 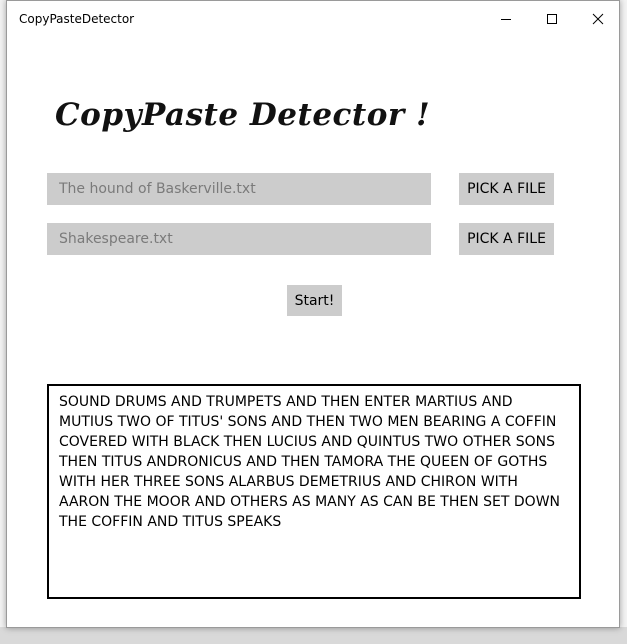 What do you see at coordinates (314, 300) in the screenshot?
I see `start-button: Start!` at bounding box center [314, 300].